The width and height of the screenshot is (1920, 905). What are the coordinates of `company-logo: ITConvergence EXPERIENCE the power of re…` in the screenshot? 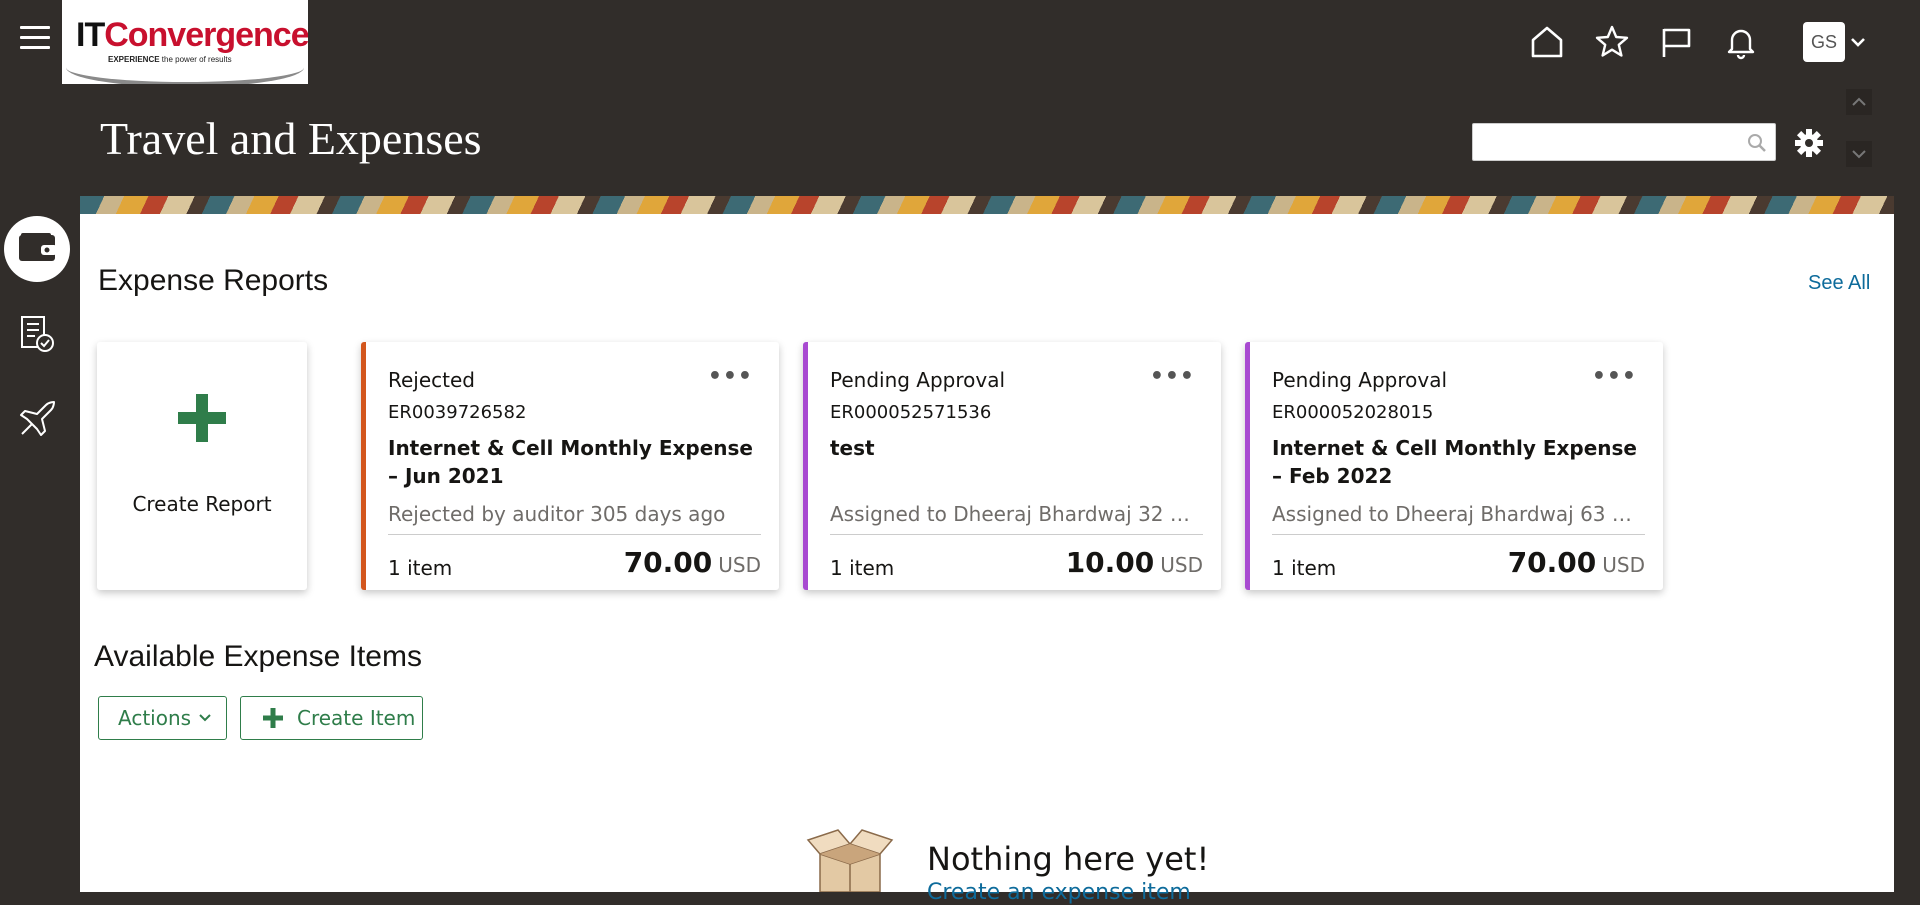 It's located at (185, 42).